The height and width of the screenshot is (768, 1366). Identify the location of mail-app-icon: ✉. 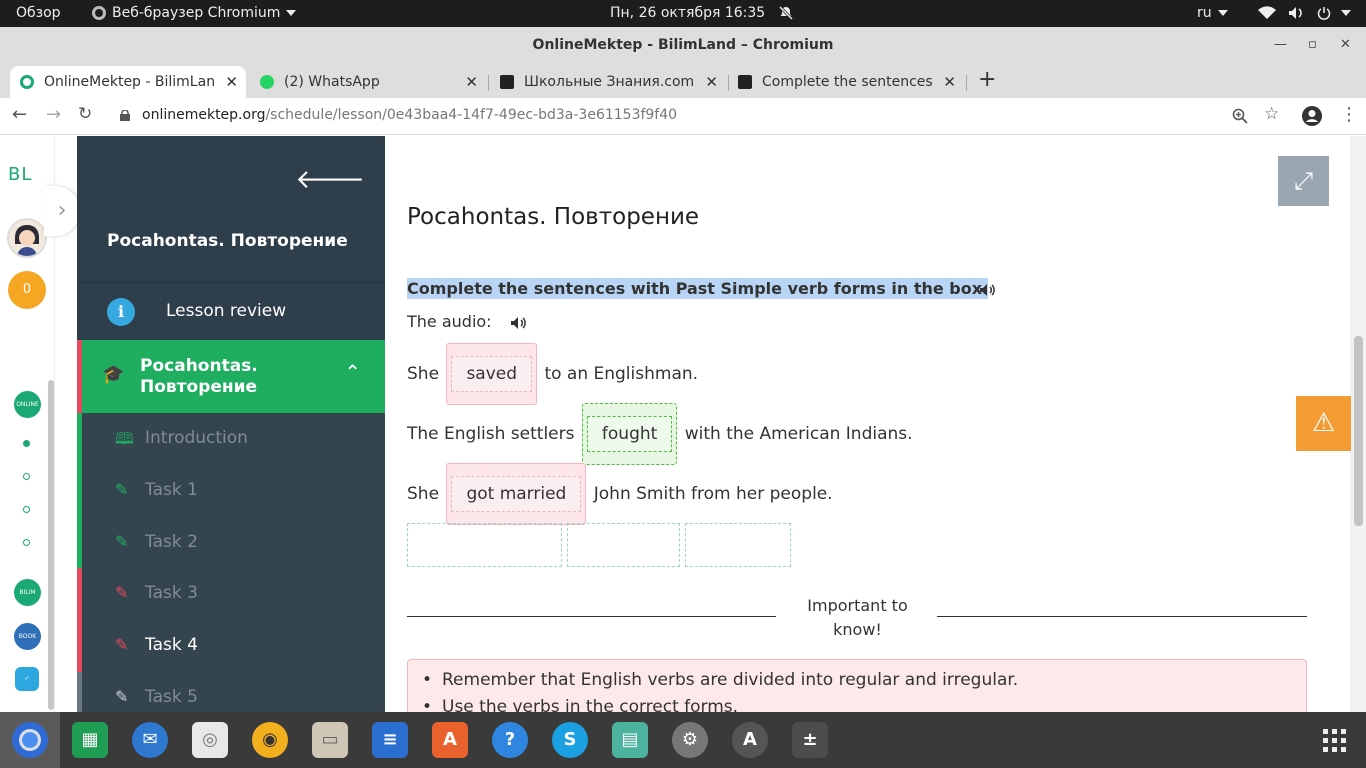
(150, 740).